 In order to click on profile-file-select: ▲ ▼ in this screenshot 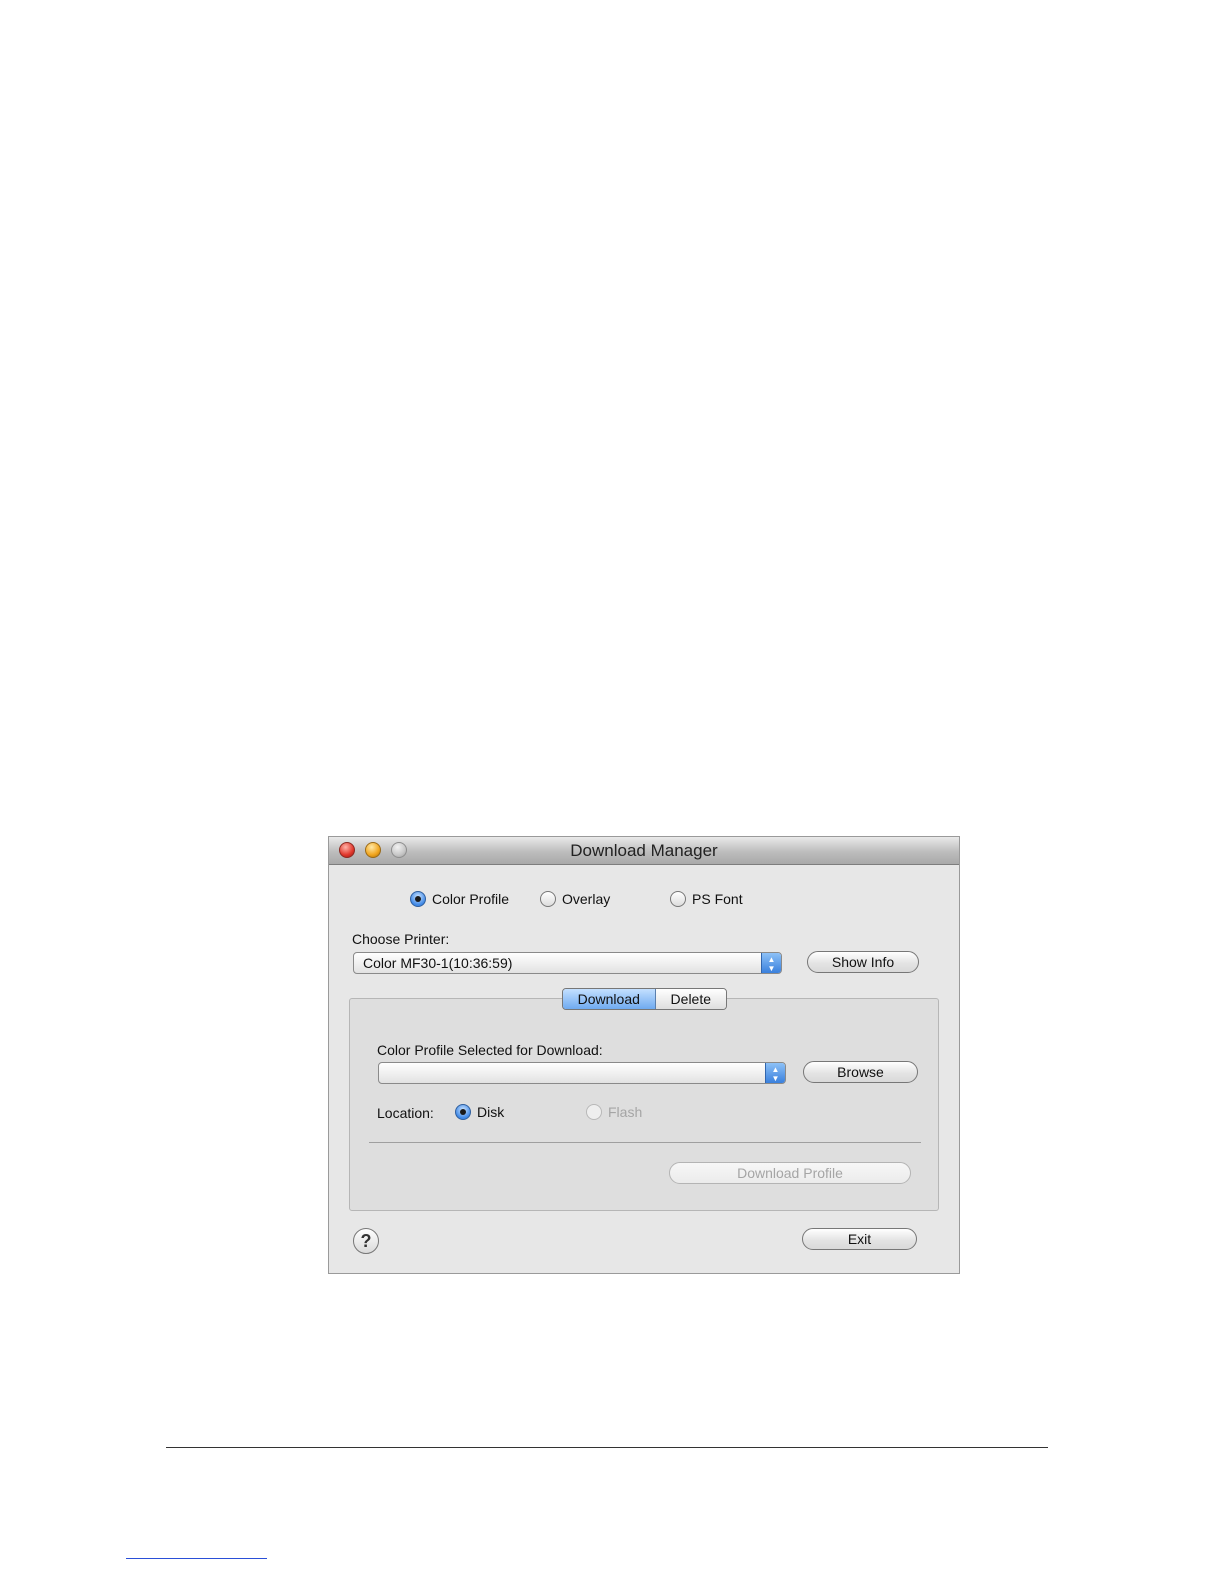, I will do `click(582, 1073)`.